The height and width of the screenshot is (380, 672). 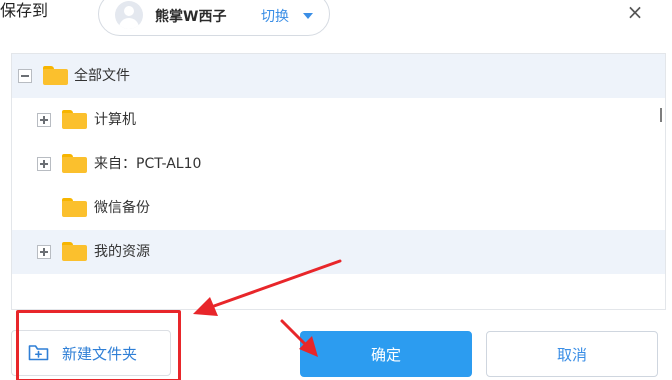 What do you see at coordinates (572, 354) in the screenshot?
I see `cancel-button: 取消` at bounding box center [572, 354].